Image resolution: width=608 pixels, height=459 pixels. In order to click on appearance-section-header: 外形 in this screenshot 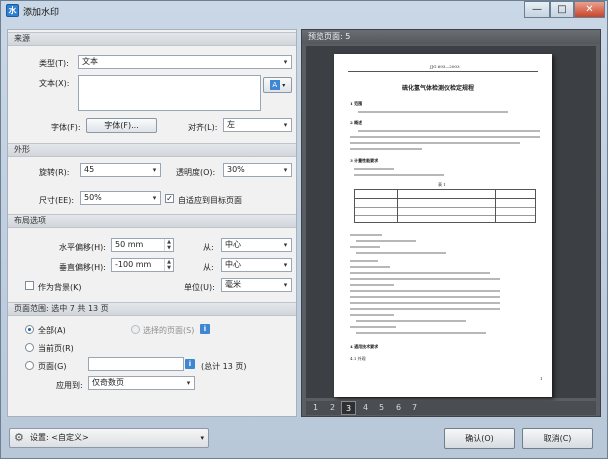, I will do `click(152, 150)`.